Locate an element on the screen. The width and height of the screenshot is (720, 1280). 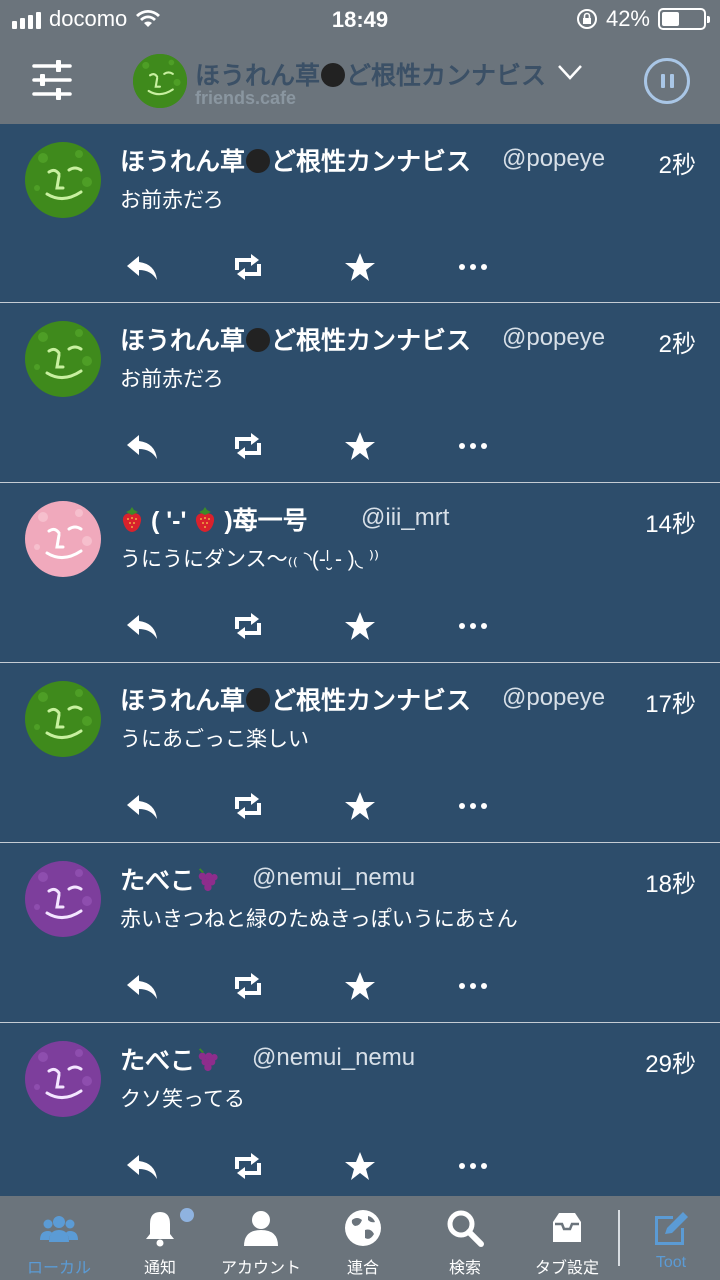
search-icon is located at coordinates (465, 1228).